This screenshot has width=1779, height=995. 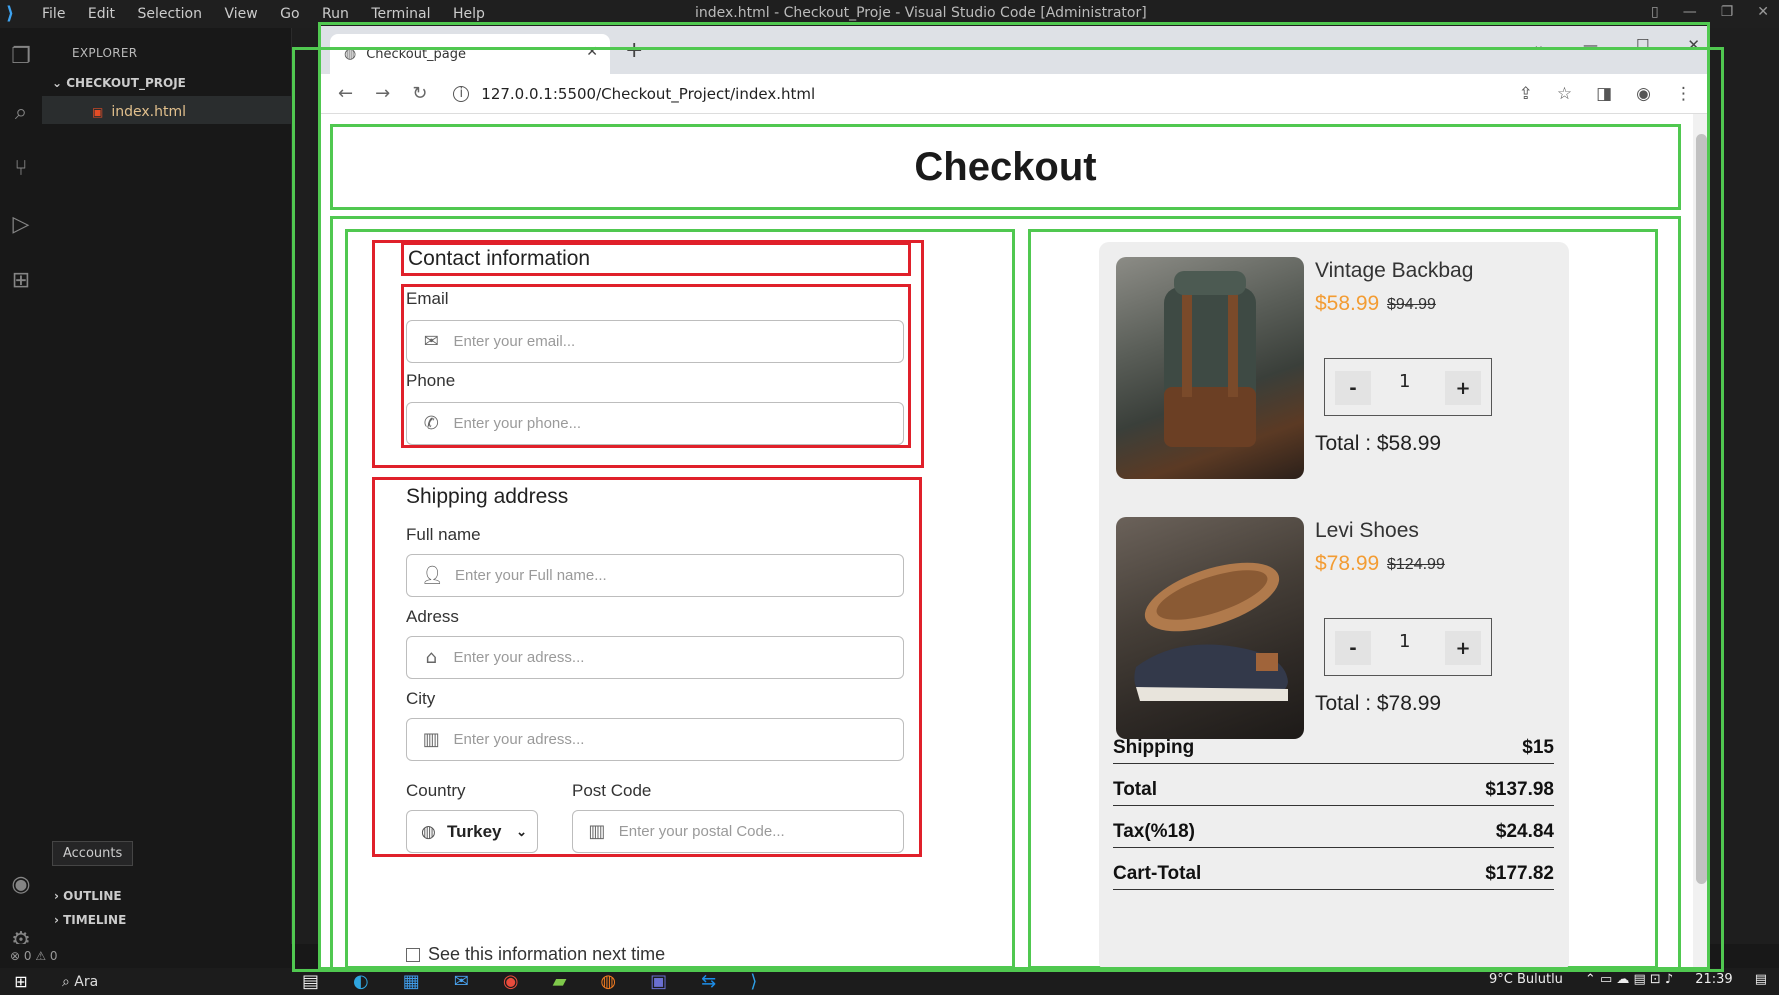 I want to click on side-panel-icon: ◨, so click(x=1604, y=94).